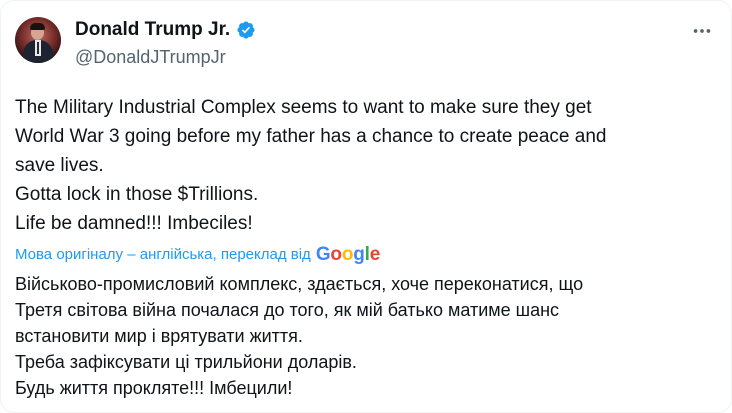  I want to click on verified-badge-icon, so click(246, 30).